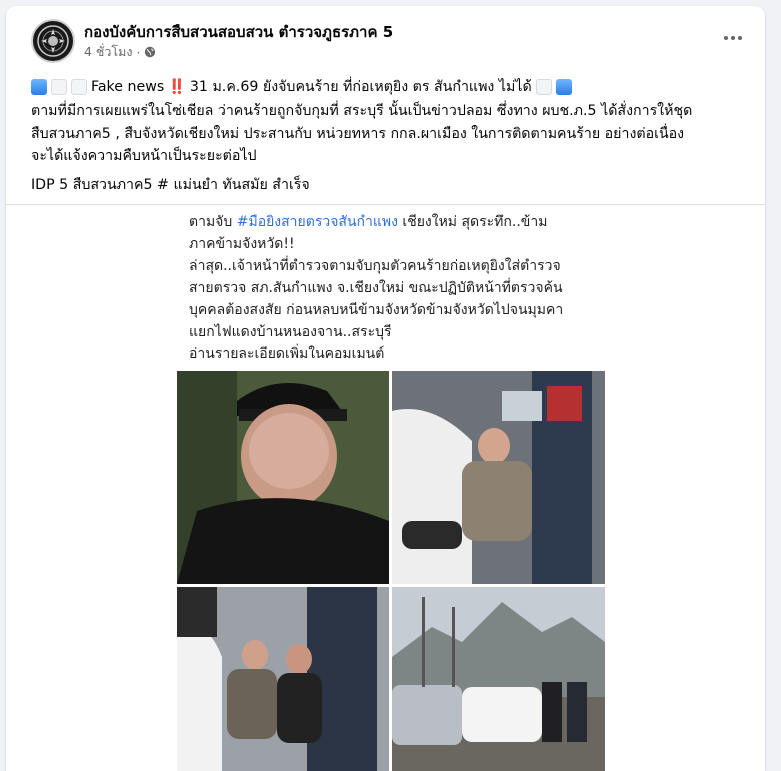 Image resolution: width=781 pixels, height=771 pixels. Describe the element at coordinates (150, 52) in the screenshot. I see `globe-icon` at that location.